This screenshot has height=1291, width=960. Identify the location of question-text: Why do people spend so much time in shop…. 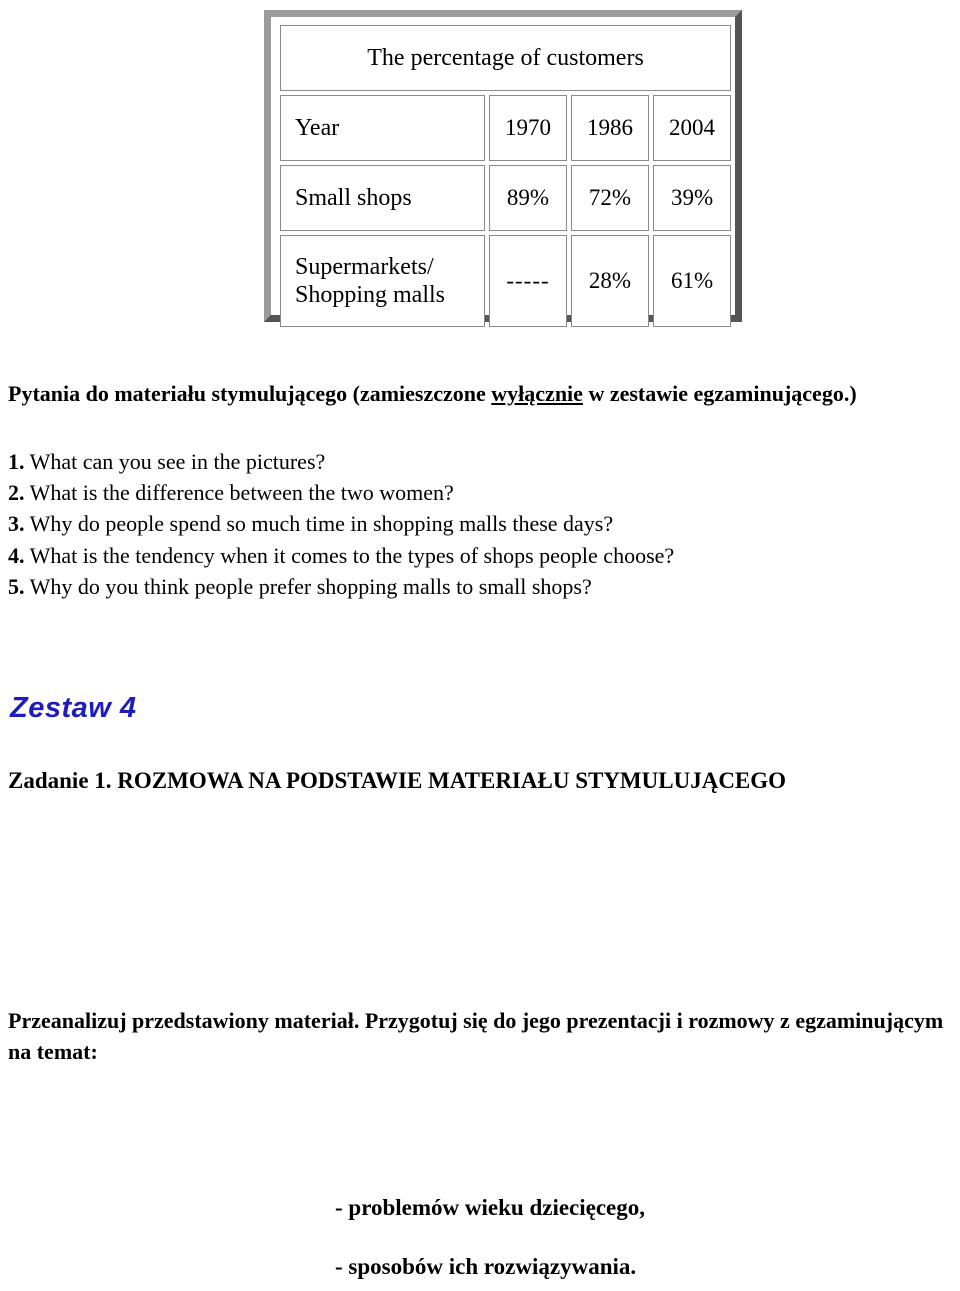
(321, 524).